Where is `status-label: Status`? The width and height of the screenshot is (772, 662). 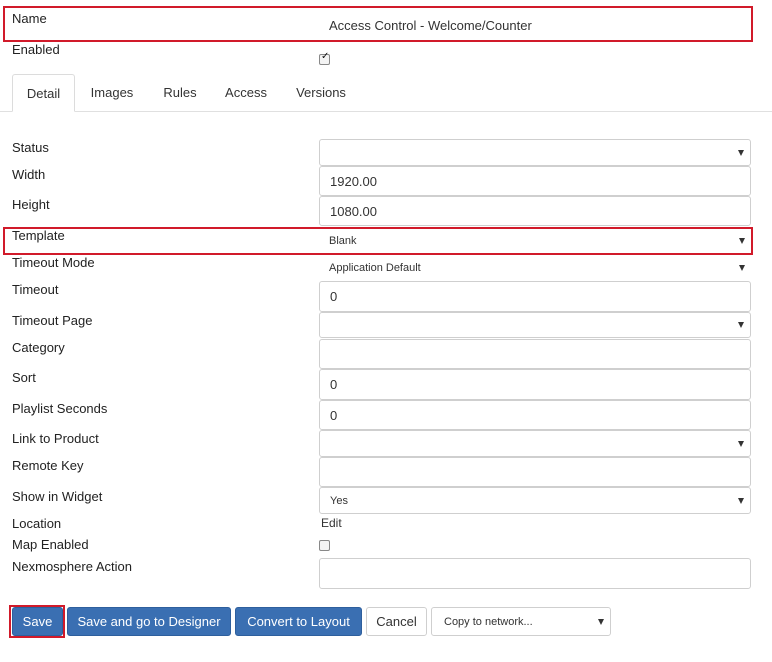 status-label: Status is located at coordinates (30, 147).